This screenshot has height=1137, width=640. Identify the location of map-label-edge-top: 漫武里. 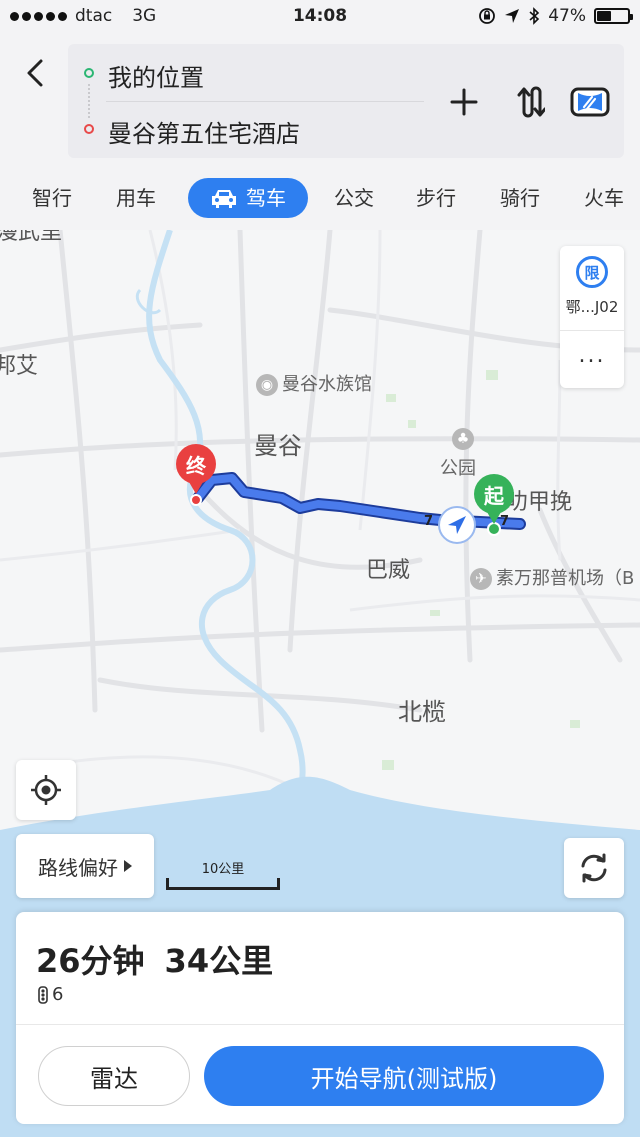
(31, 237).